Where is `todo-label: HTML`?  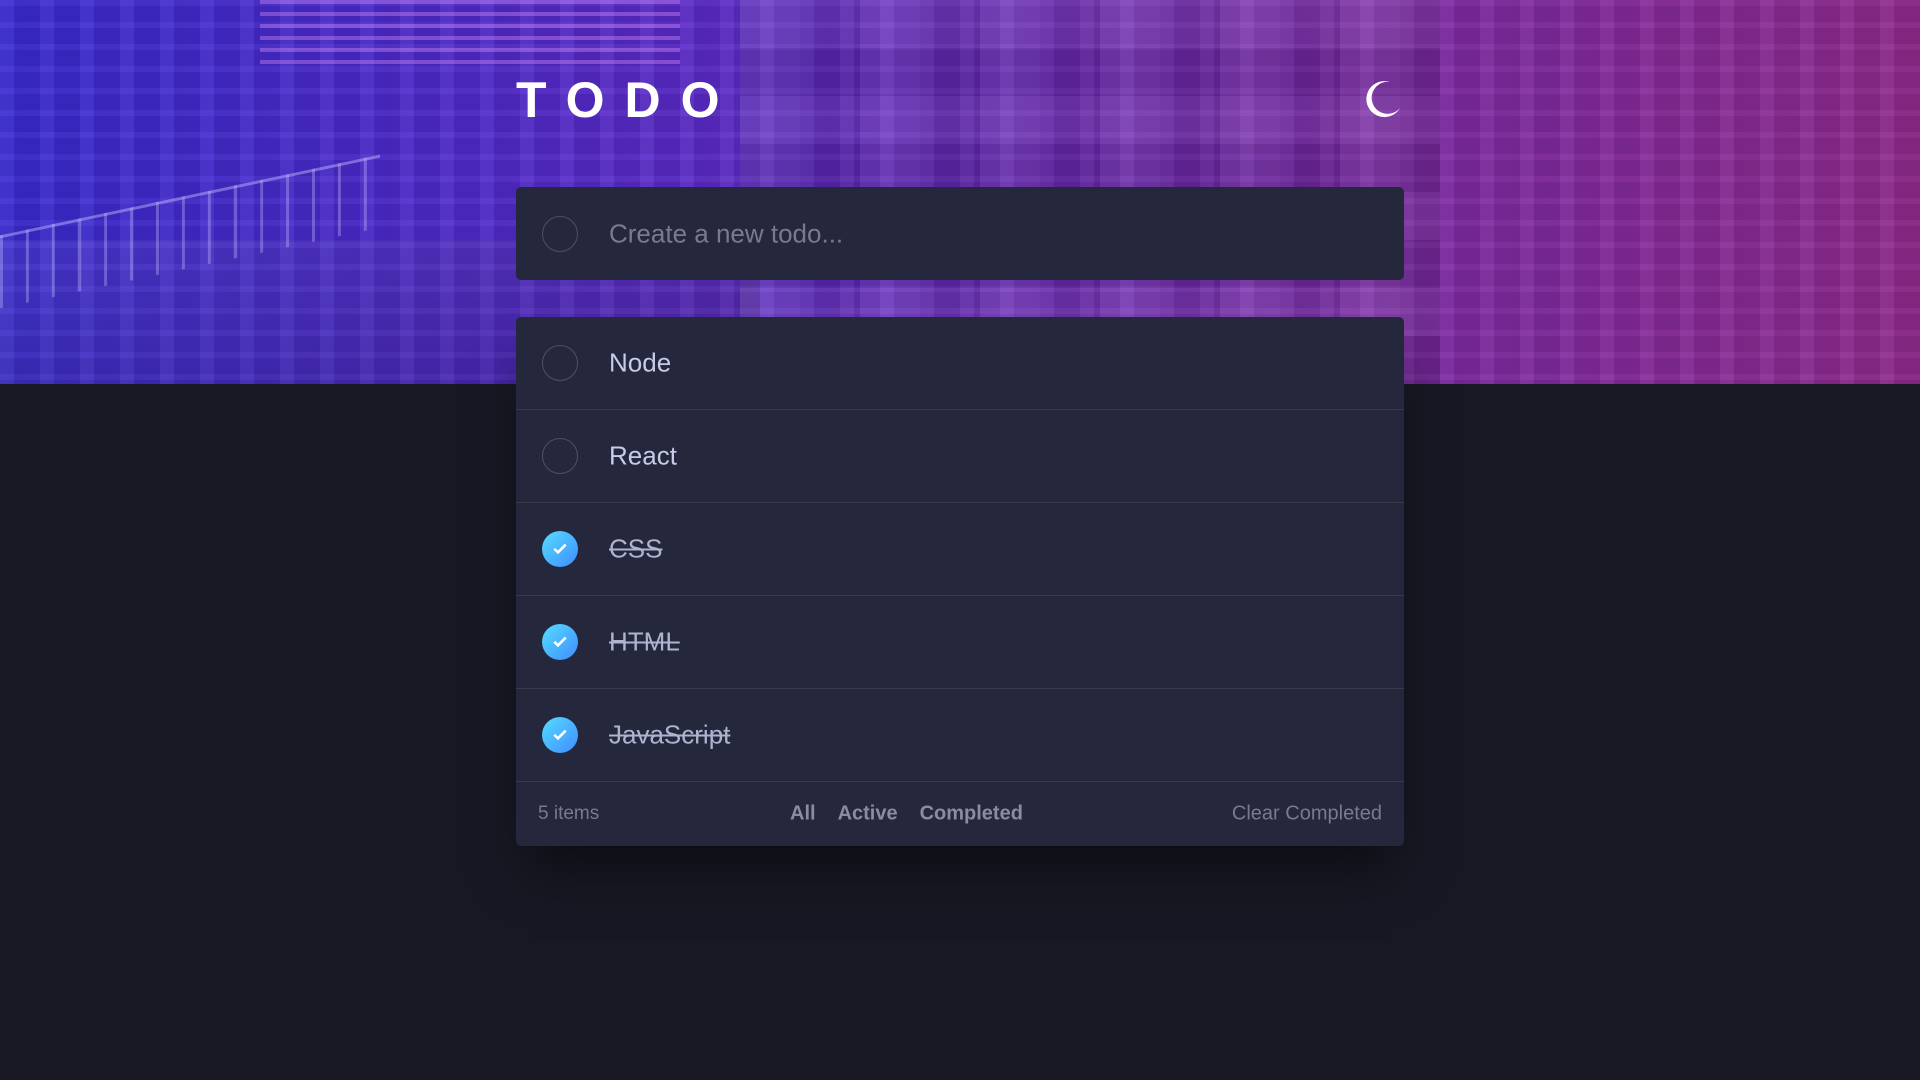 todo-label: HTML is located at coordinates (644, 641).